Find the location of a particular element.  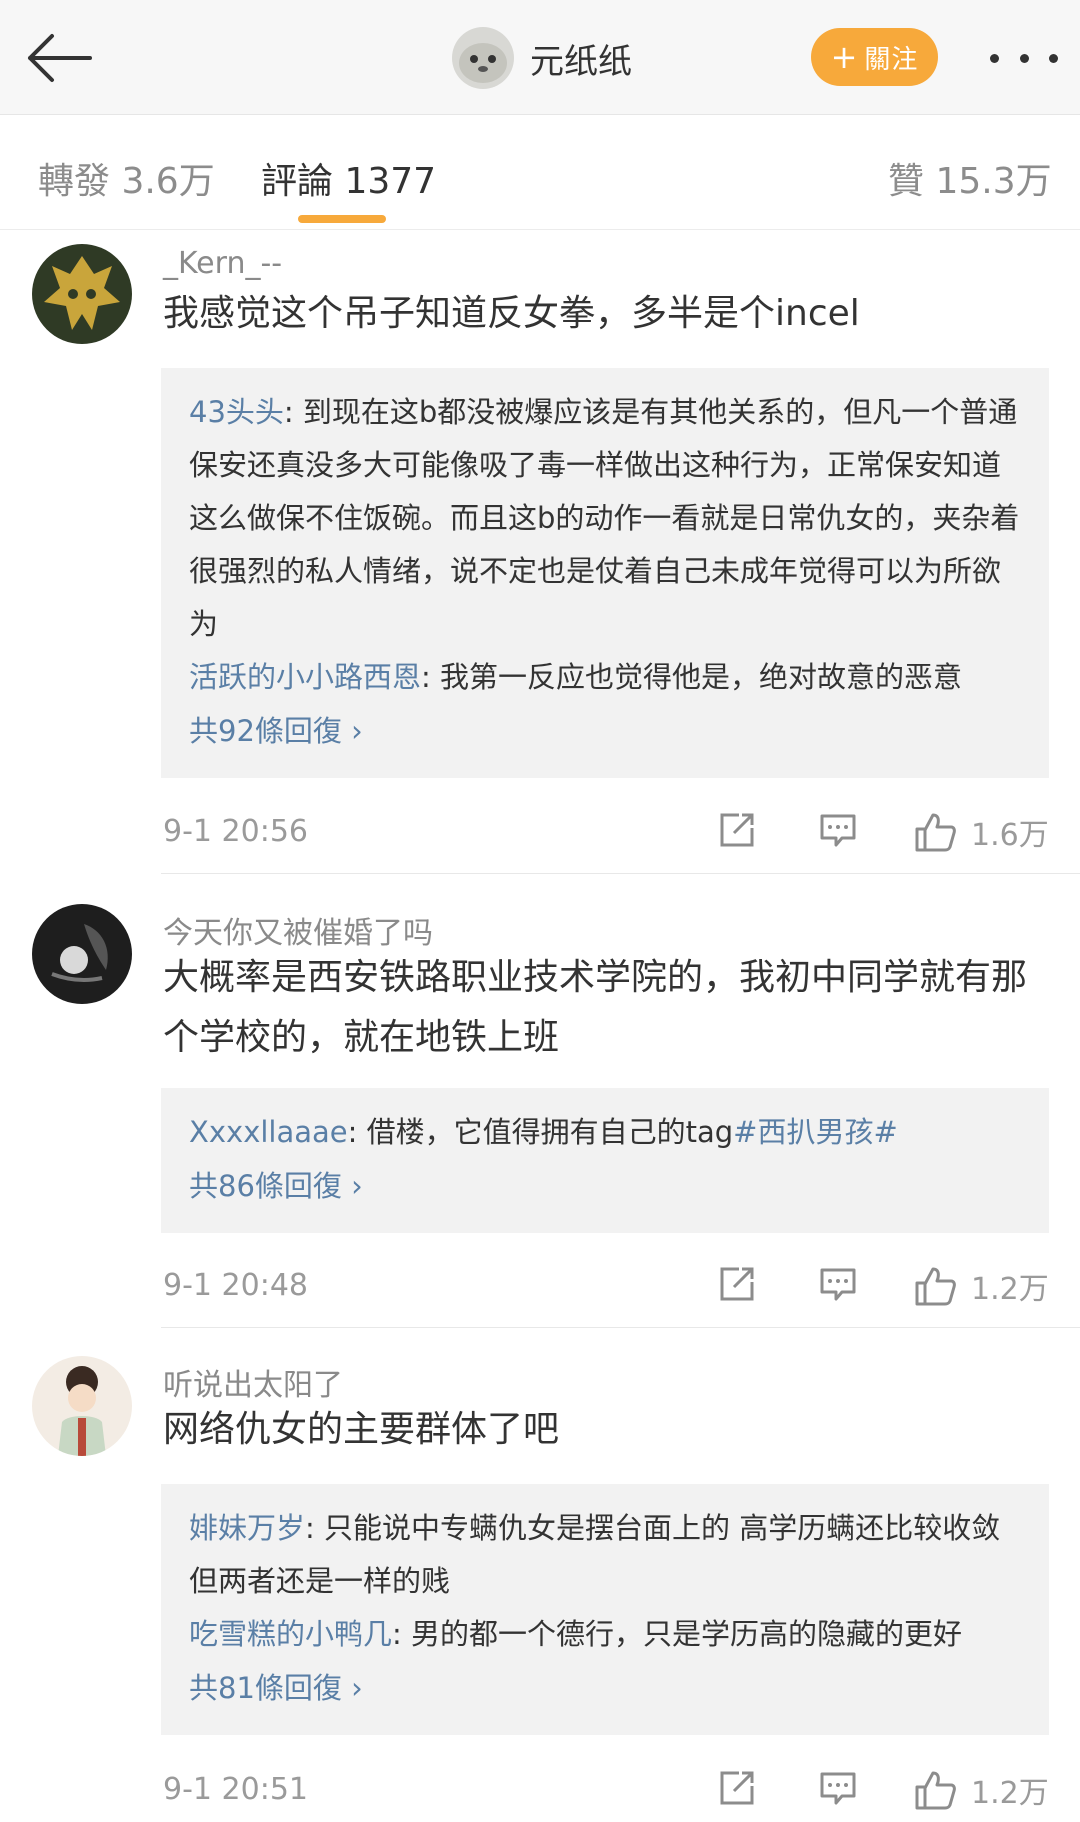

reply-text: : 借楼，它值得拥有自己的tag is located at coordinates (540, 1132).